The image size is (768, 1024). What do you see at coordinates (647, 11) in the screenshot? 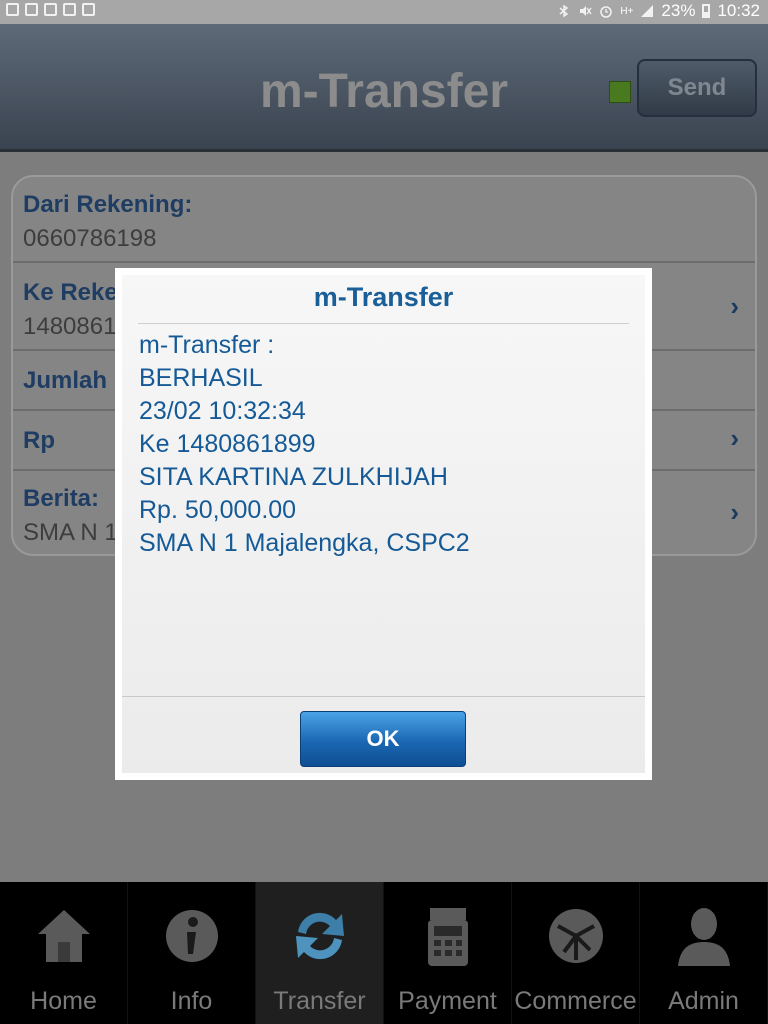
I see `signal-icon` at bounding box center [647, 11].